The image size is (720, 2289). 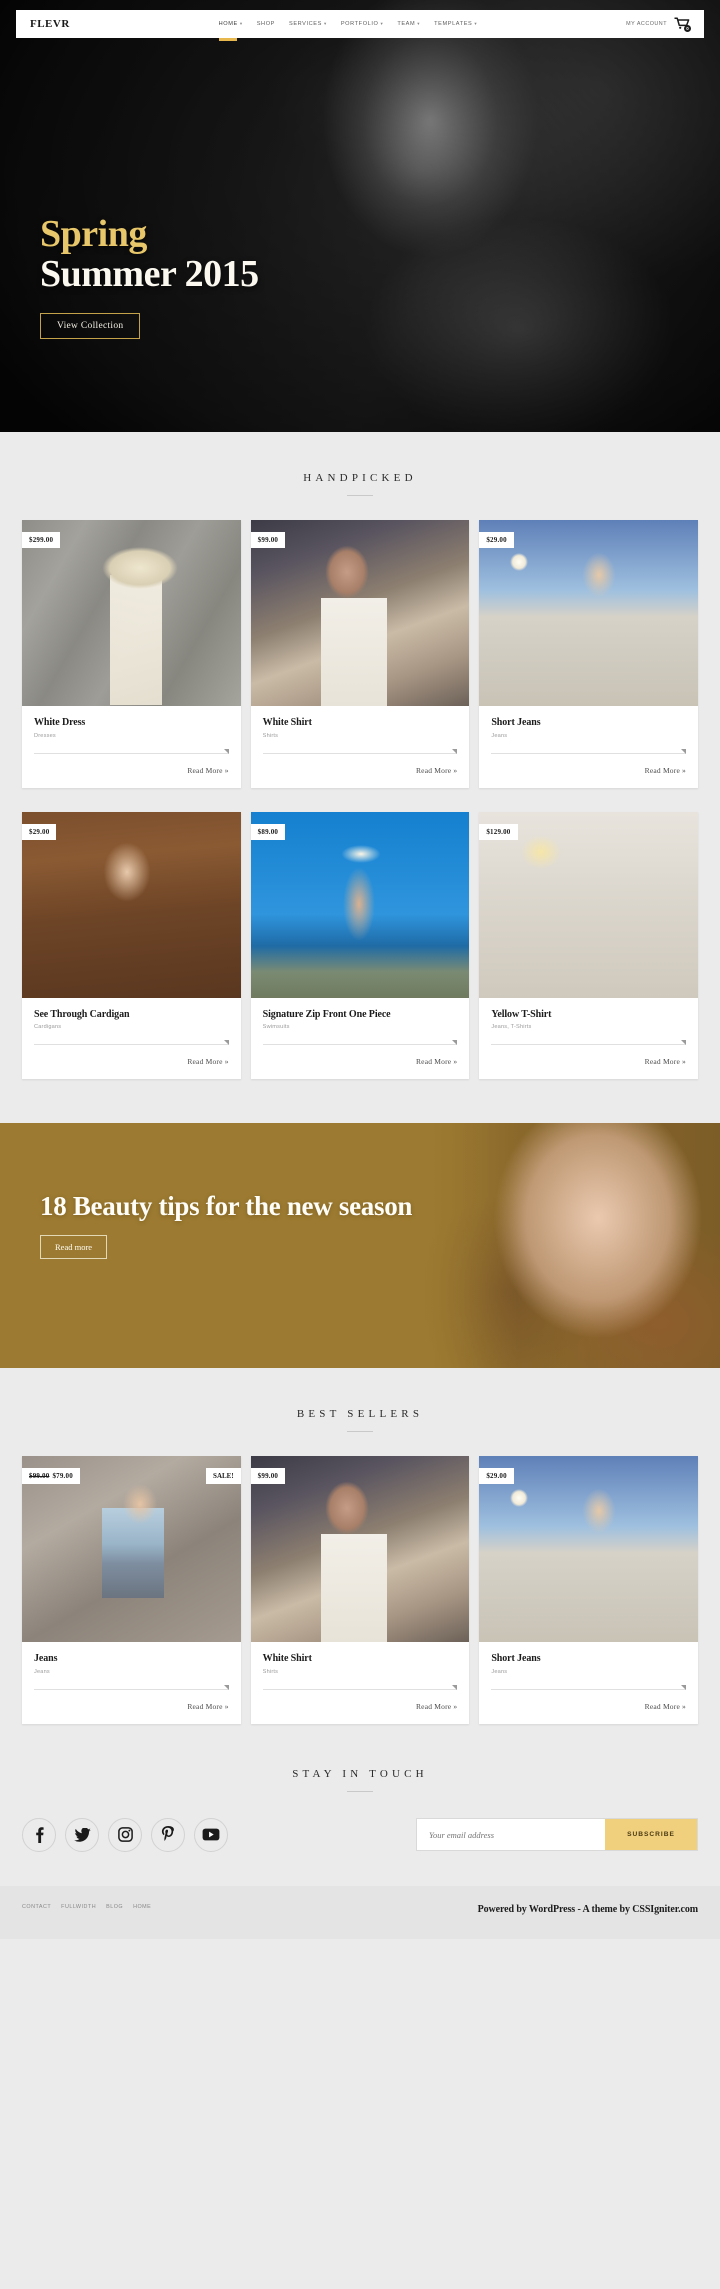 What do you see at coordinates (39, 1834) in the screenshot?
I see `facebook-icon` at bounding box center [39, 1834].